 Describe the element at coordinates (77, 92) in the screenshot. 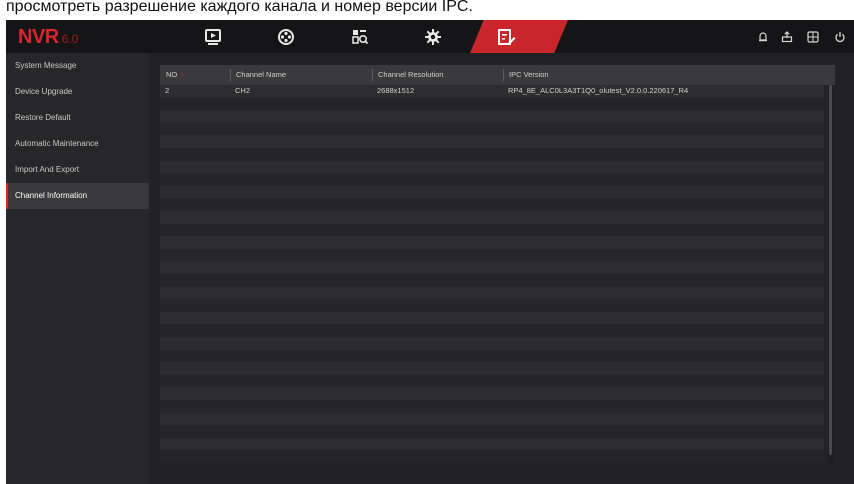

I see `sidebar-item-device-upgrade: Device Upgrade` at that location.